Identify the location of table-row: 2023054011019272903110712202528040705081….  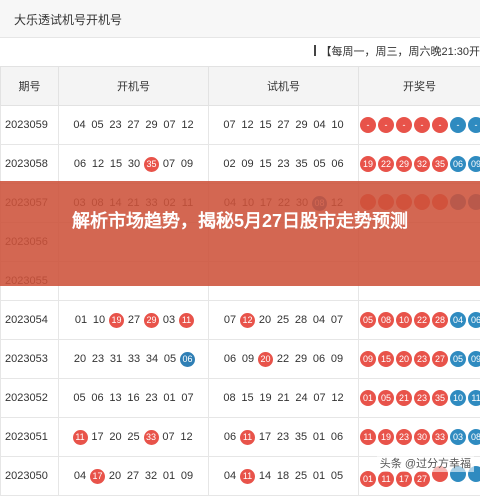
(240, 320).